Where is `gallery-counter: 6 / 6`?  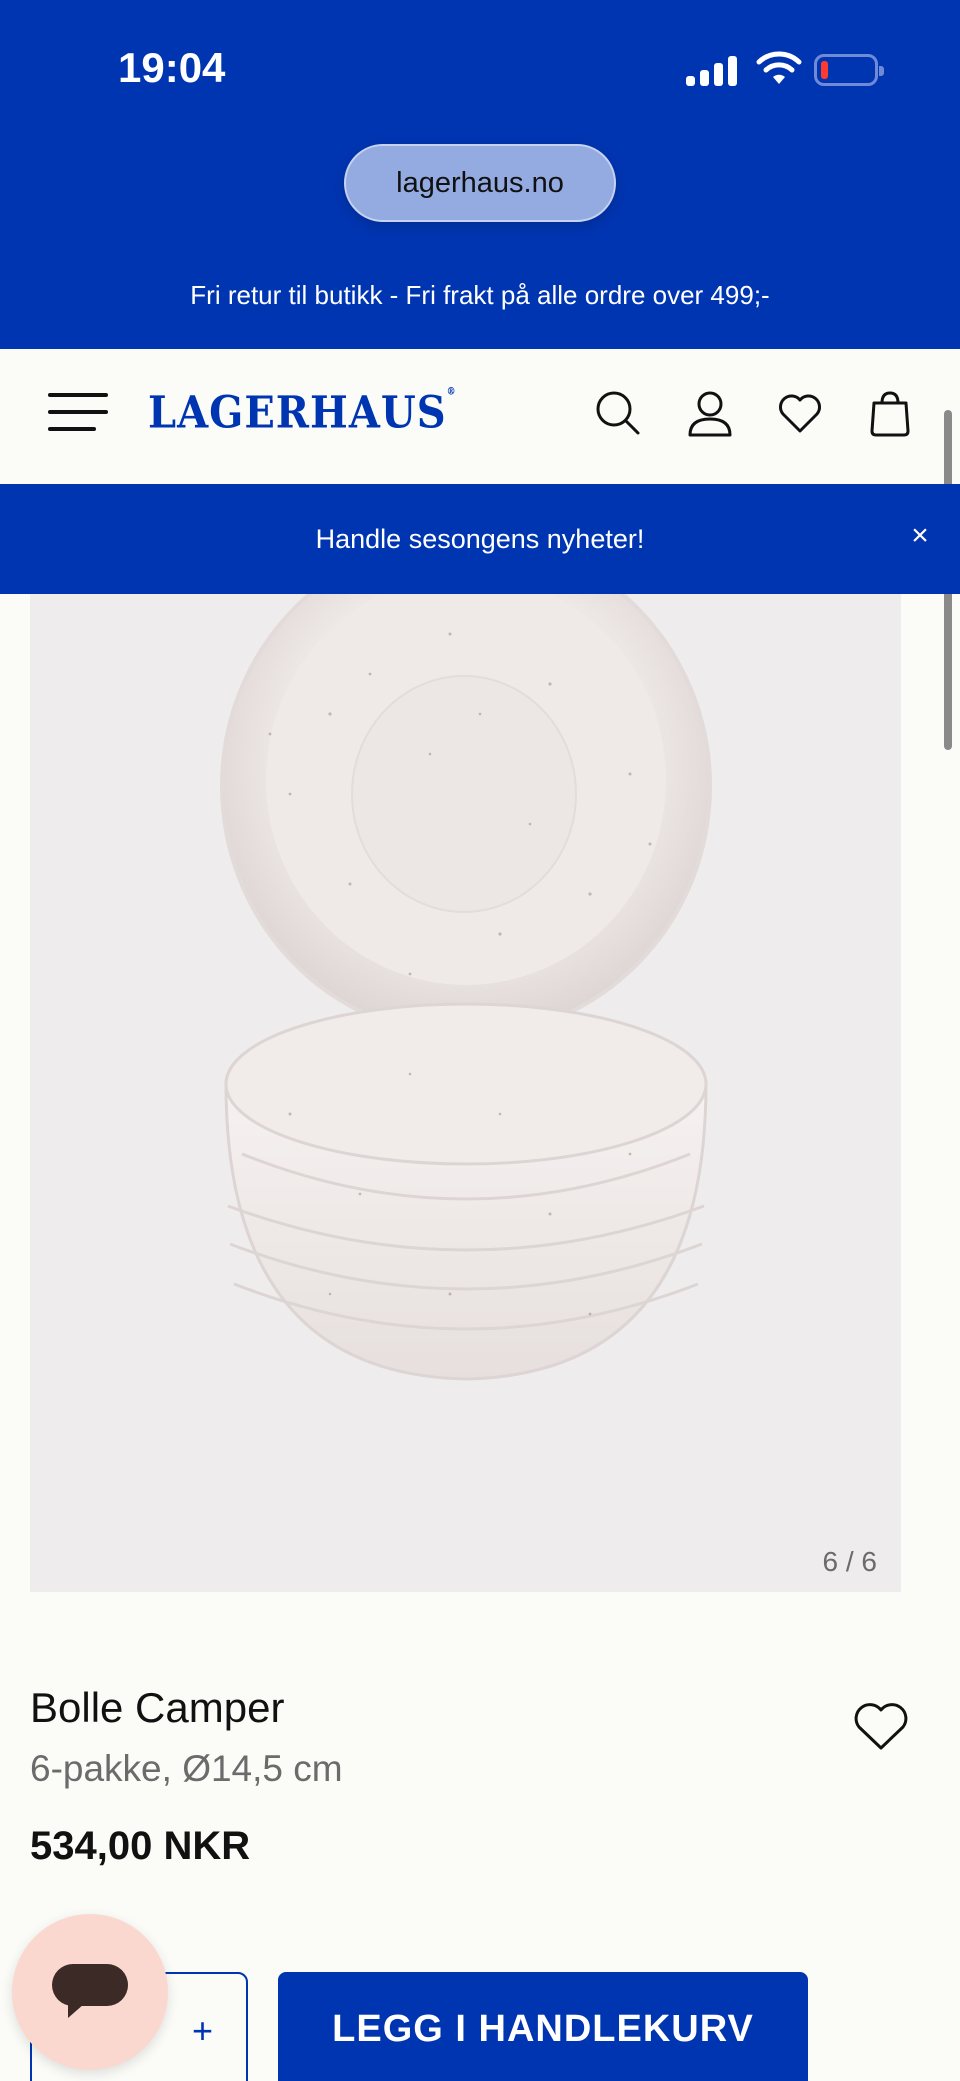
gallery-counter: 6 / 6 is located at coordinates (849, 1561).